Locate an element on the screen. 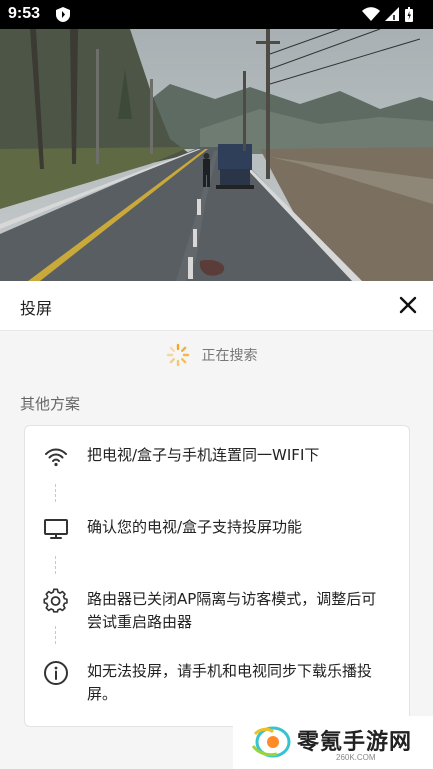 This screenshot has height=769, width=433. signal-icon is located at coordinates (392, 14).